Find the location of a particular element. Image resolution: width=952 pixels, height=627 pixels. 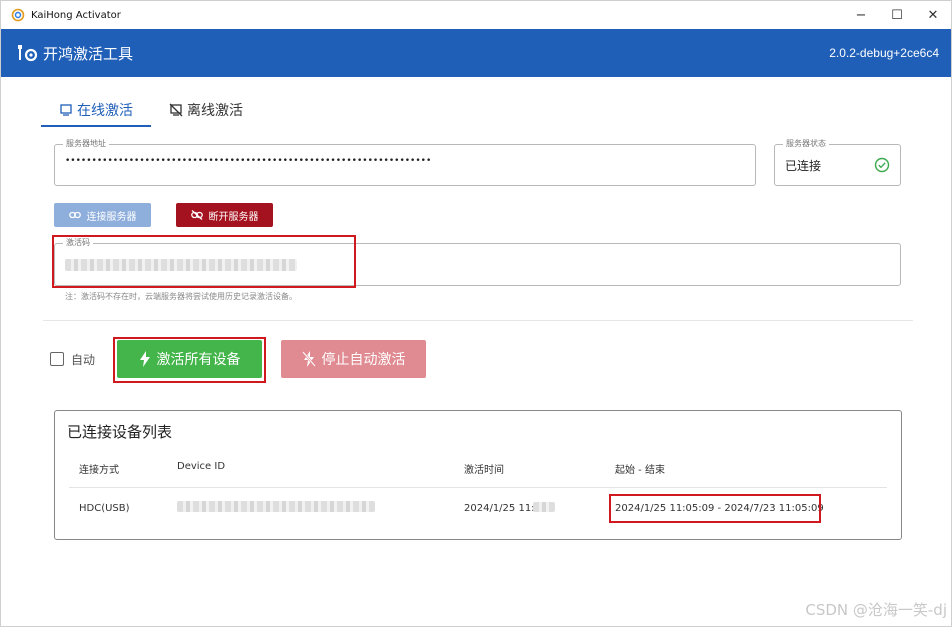

cell-device-id-blurred is located at coordinates (276, 506).